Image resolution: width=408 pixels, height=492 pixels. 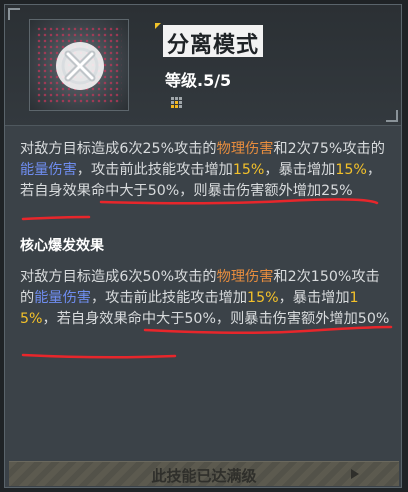 What do you see at coordinates (198, 80) in the screenshot?
I see `skill-level: 等级.5/5` at bounding box center [198, 80].